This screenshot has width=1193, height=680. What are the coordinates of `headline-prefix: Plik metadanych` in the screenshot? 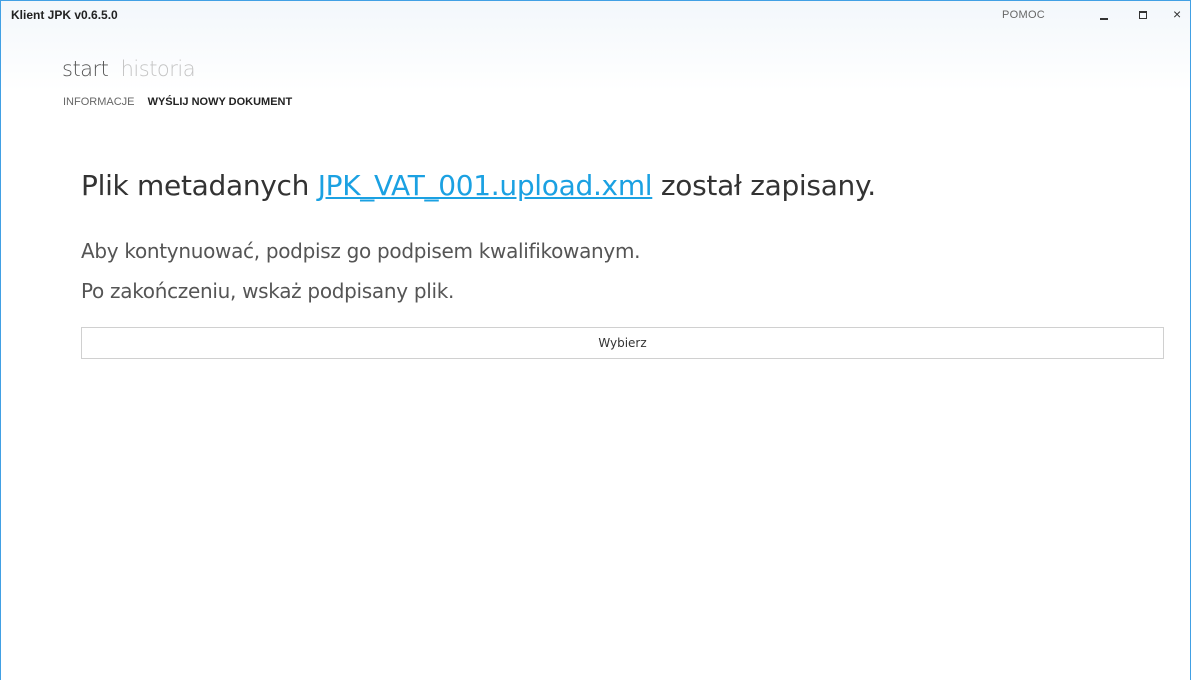 It's located at (199, 185).